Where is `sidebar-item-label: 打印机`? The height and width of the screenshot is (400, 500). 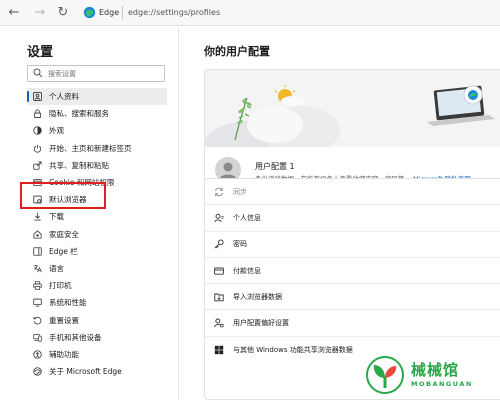 sidebar-item-label: 打印机 is located at coordinates (60, 286).